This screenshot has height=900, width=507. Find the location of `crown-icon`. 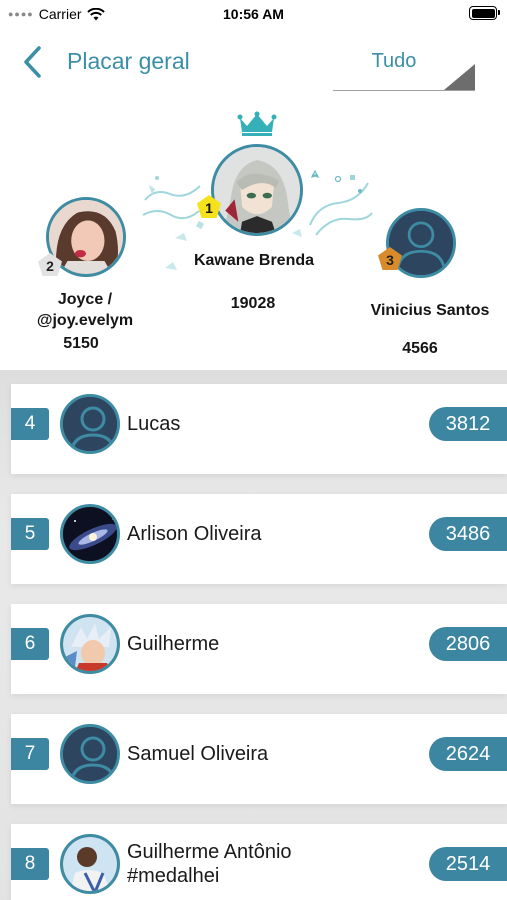

crown-icon is located at coordinates (257, 123).